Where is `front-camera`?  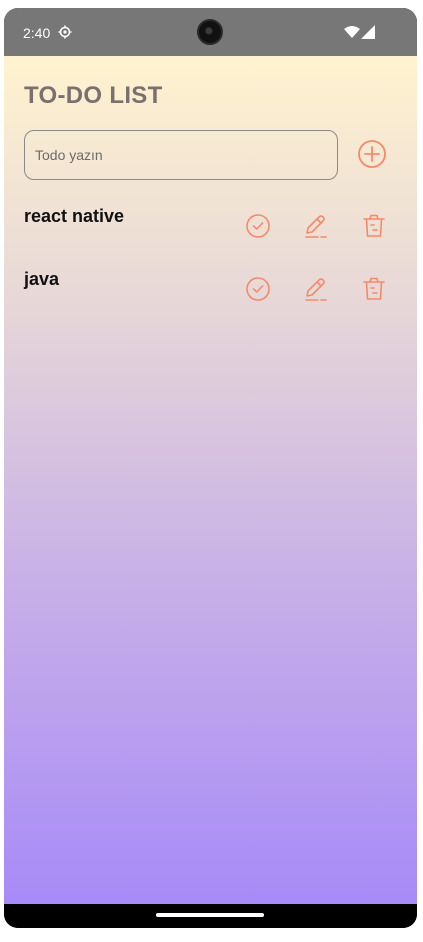
front-camera is located at coordinates (210, 32).